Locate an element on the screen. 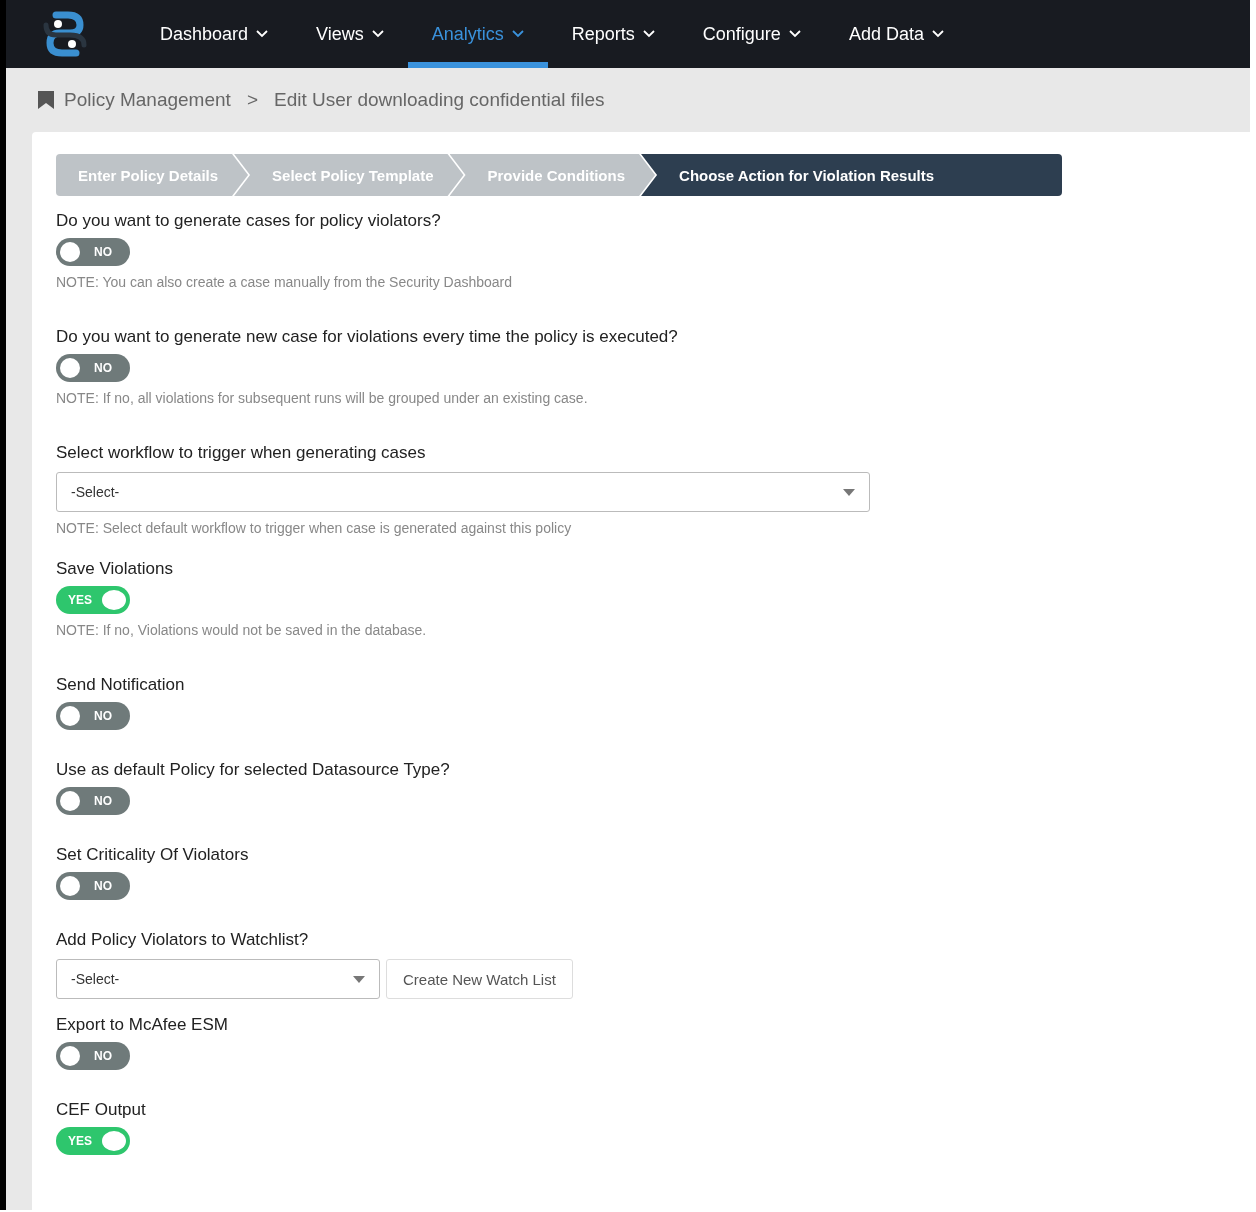  nav-menu-item: Analytics is located at coordinates (477, 34).